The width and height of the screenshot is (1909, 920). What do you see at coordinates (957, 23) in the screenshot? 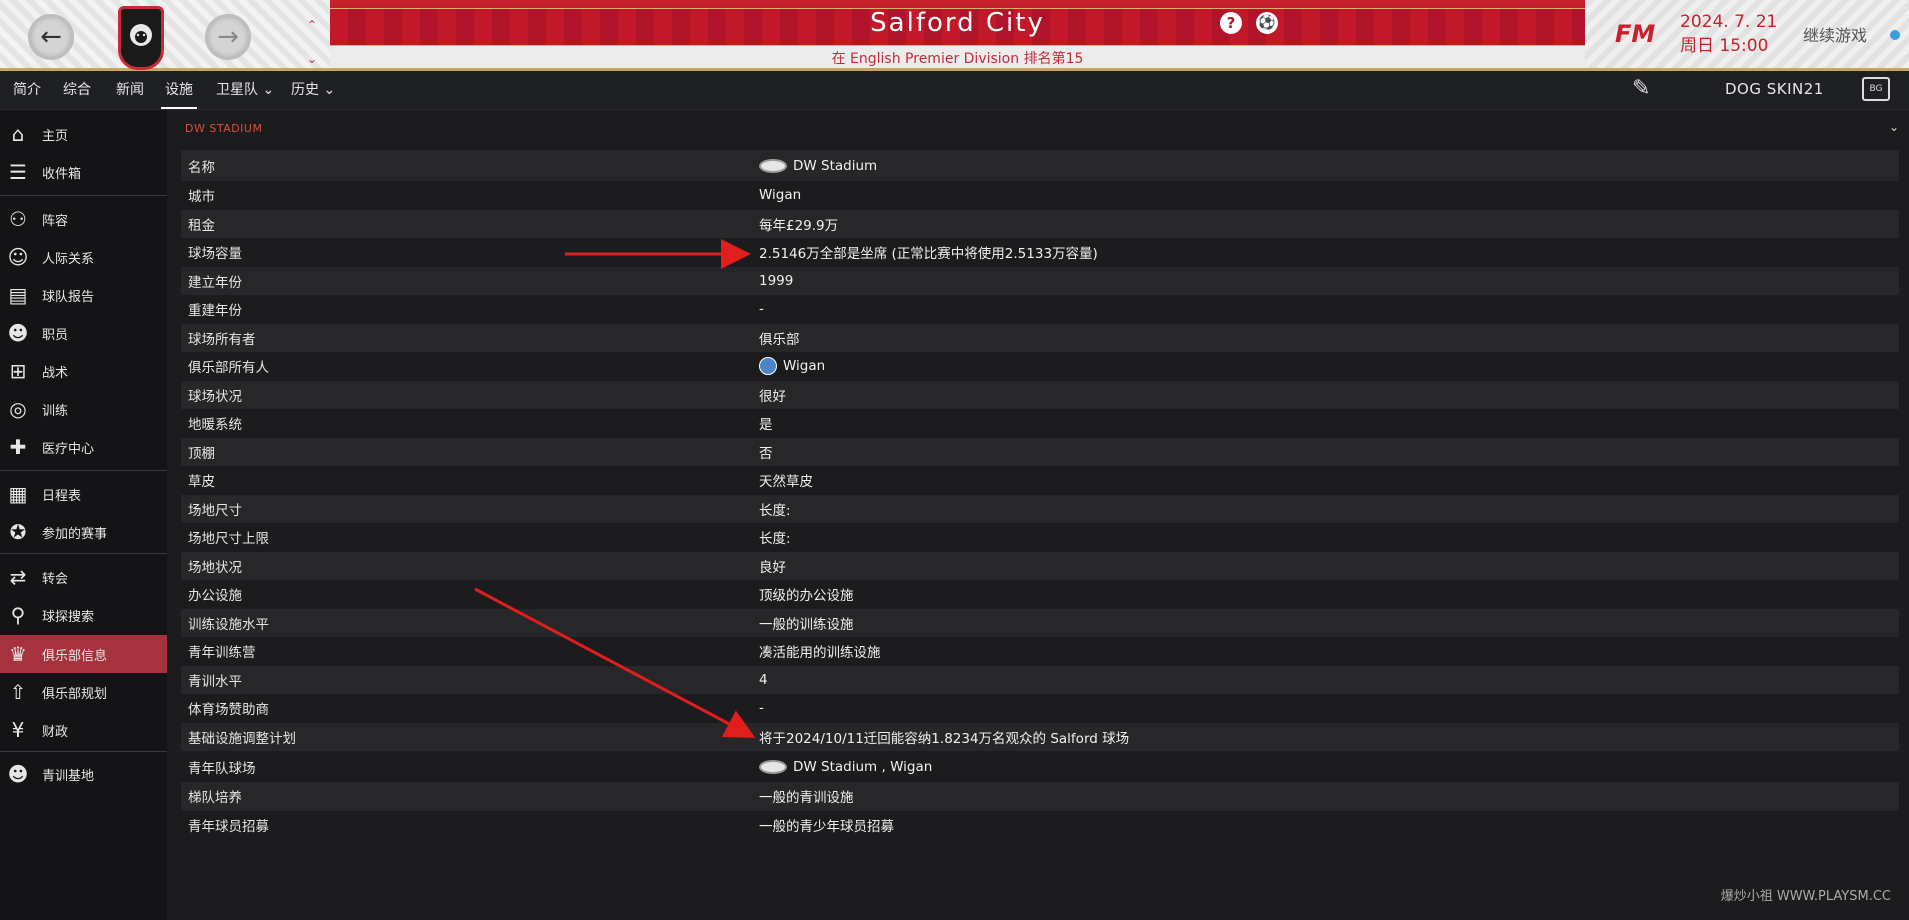
I see `club-title: Salford City` at bounding box center [957, 23].